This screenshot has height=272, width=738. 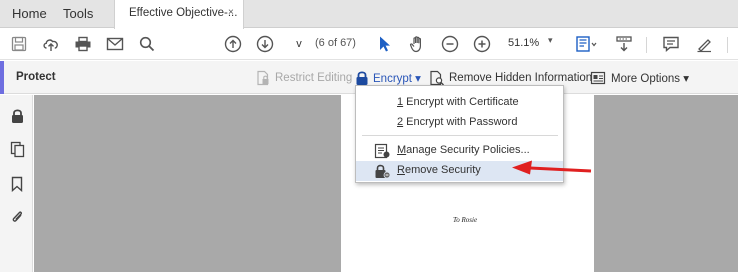 What do you see at coordinates (369, 14) in the screenshot?
I see `tab-bar: Home Tools Effective Objective-... ×` at bounding box center [369, 14].